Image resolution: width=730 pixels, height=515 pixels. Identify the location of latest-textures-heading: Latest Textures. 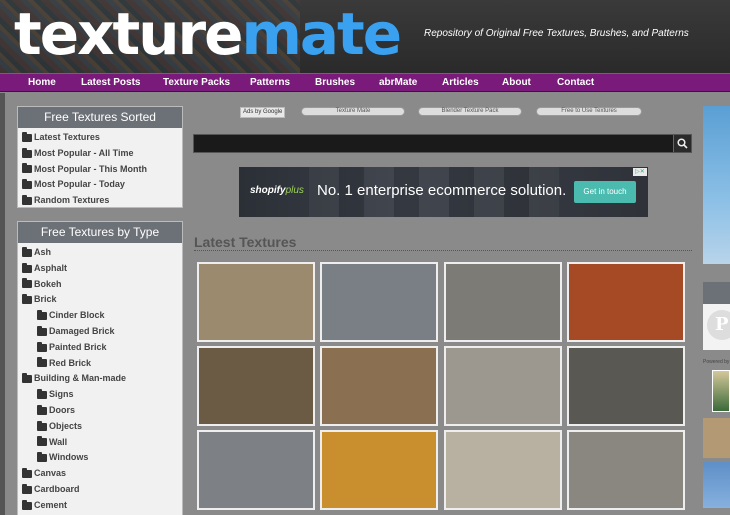
(245, 242).